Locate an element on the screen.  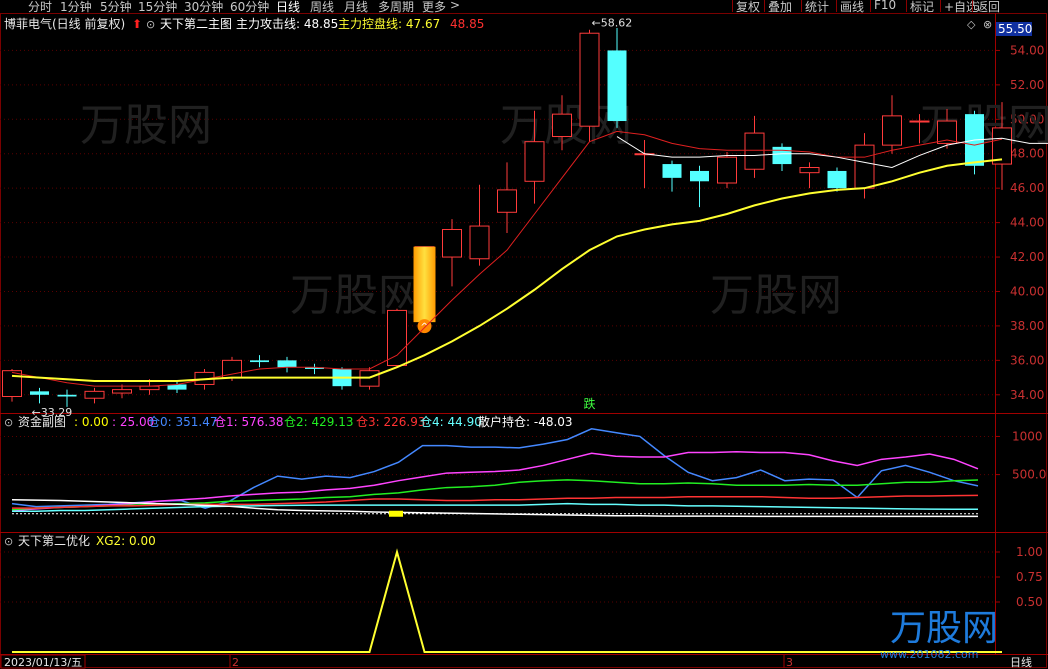
opt-tick-2: 0.50 is located at coordinates (1029, 602).